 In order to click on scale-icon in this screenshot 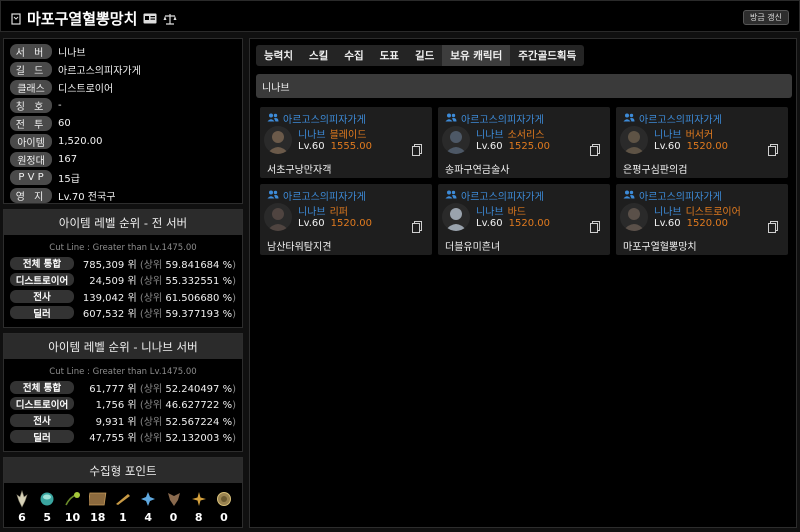, I will do `click(170, 19)`.